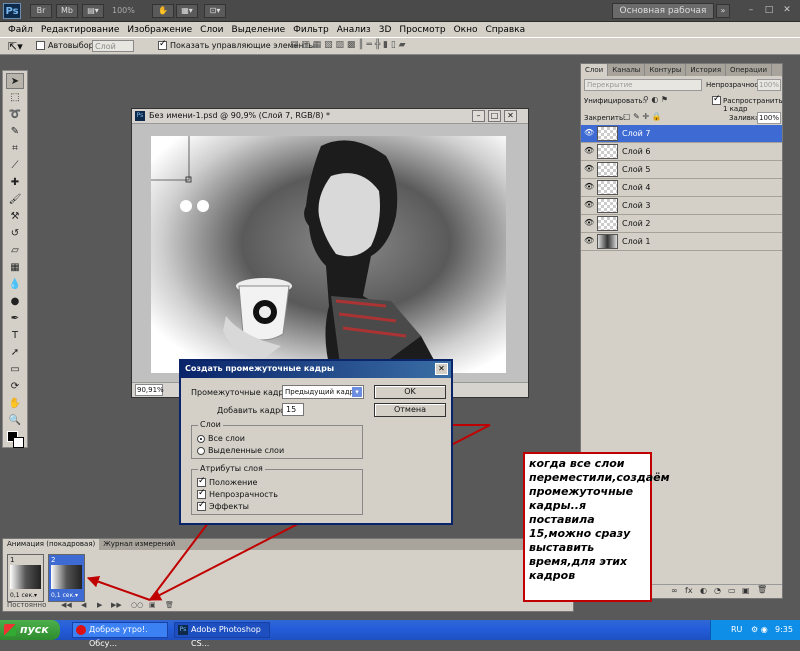  What do you see at coordinates (784, 630) in the screenshot?
I see `clock: 9:35` at bounding box center [784, 630].